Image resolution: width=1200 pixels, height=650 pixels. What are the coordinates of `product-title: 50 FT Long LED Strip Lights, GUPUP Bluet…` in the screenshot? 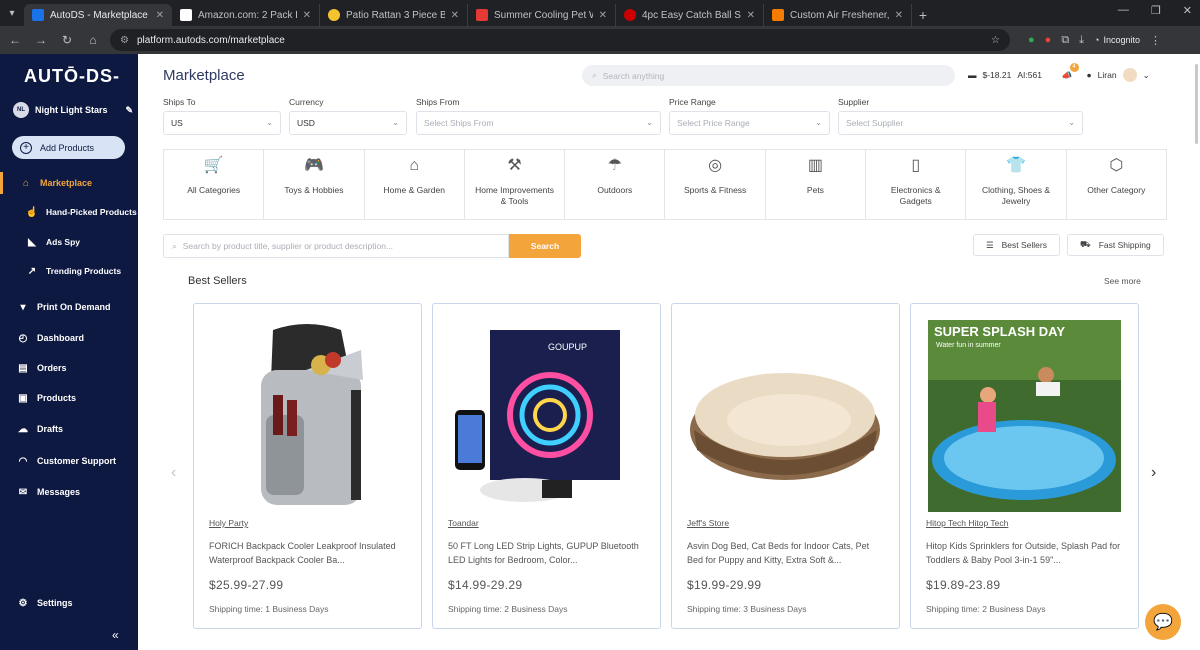 It's located at (548, 553).